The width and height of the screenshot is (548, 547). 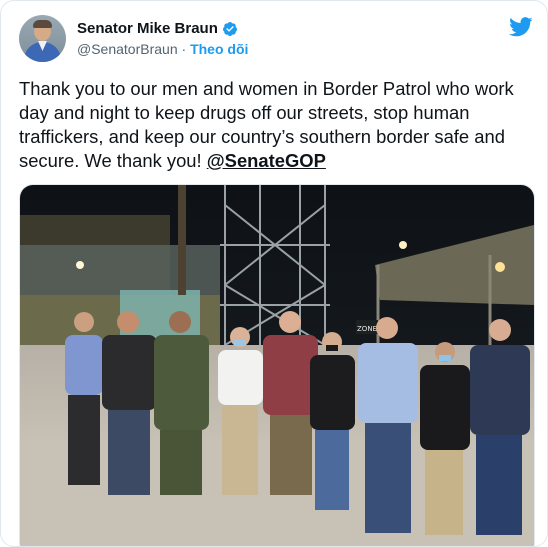 What do you see at coordinates (219, 49) in the screenshot?
I see `follow-button: Theo dõi` at bounding box center [219, 49].